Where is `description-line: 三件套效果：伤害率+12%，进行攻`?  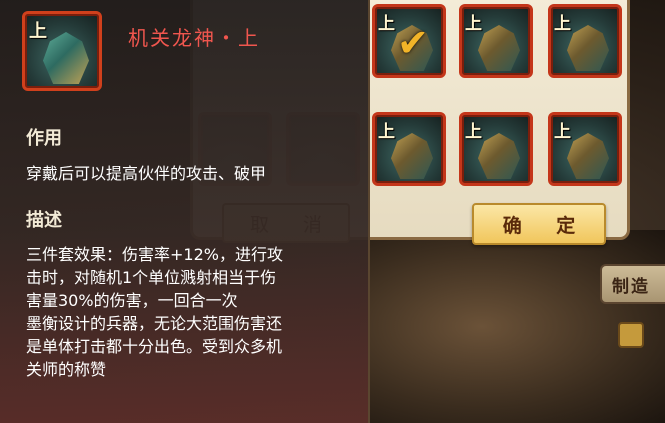 description-line: 三件套效果：伤害率+12%，进行攻 is located at coordinates (154, 254).